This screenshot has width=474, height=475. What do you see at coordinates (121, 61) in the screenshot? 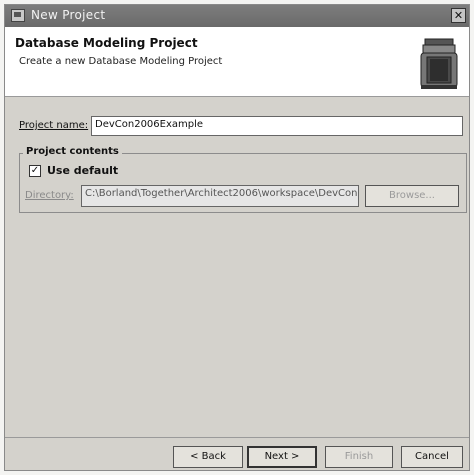
I see `page-description: Create a new Database Modeling Project` at bounding box center [121, 61].